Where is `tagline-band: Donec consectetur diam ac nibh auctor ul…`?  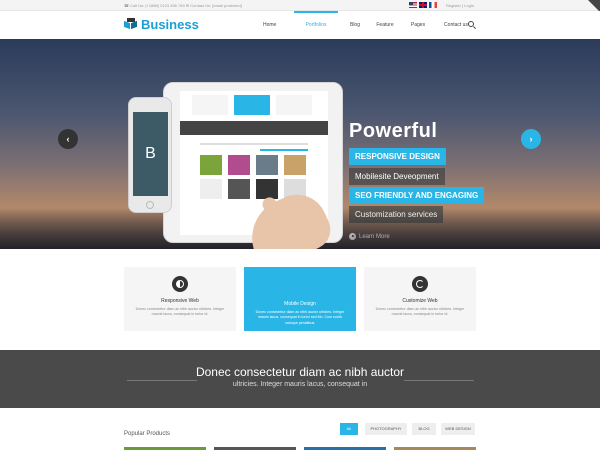
tagline-band: Donec consectetur diam ac nibh auctor ul… is located at coordinates (300, 379).